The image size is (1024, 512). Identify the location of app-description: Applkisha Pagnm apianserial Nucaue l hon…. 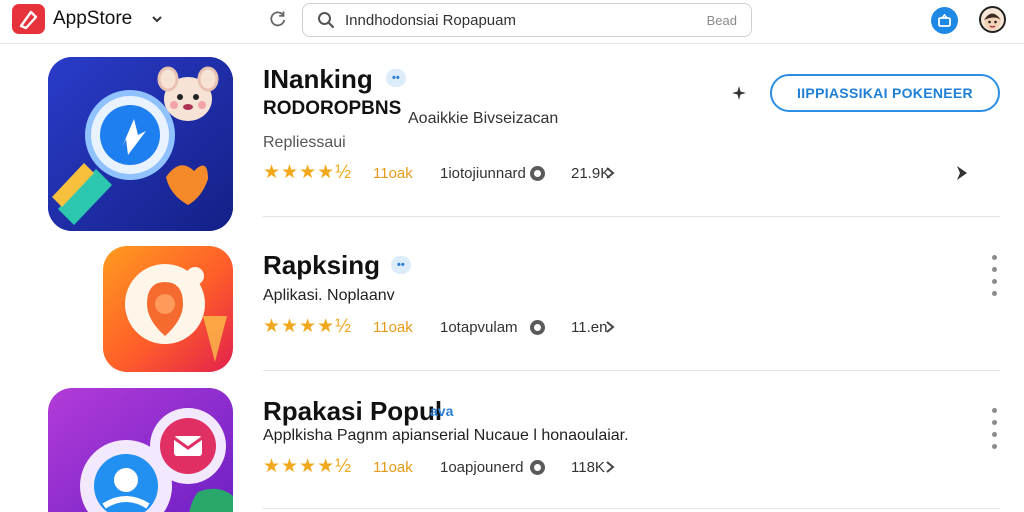
(446, 435).